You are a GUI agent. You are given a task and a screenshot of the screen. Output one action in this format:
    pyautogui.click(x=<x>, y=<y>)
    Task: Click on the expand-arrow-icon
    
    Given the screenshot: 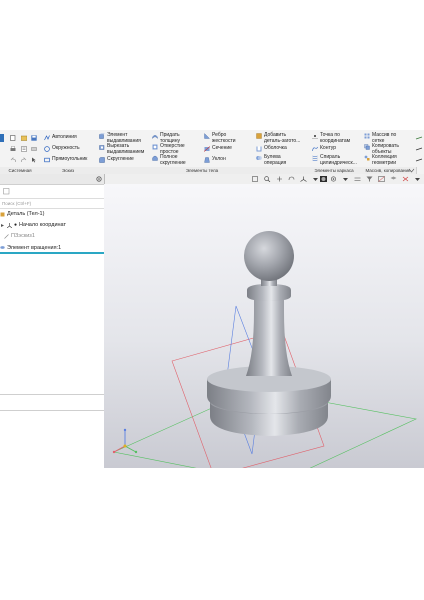 What is the action you would take?
    pyautogui.click(x=3, y=225)
    